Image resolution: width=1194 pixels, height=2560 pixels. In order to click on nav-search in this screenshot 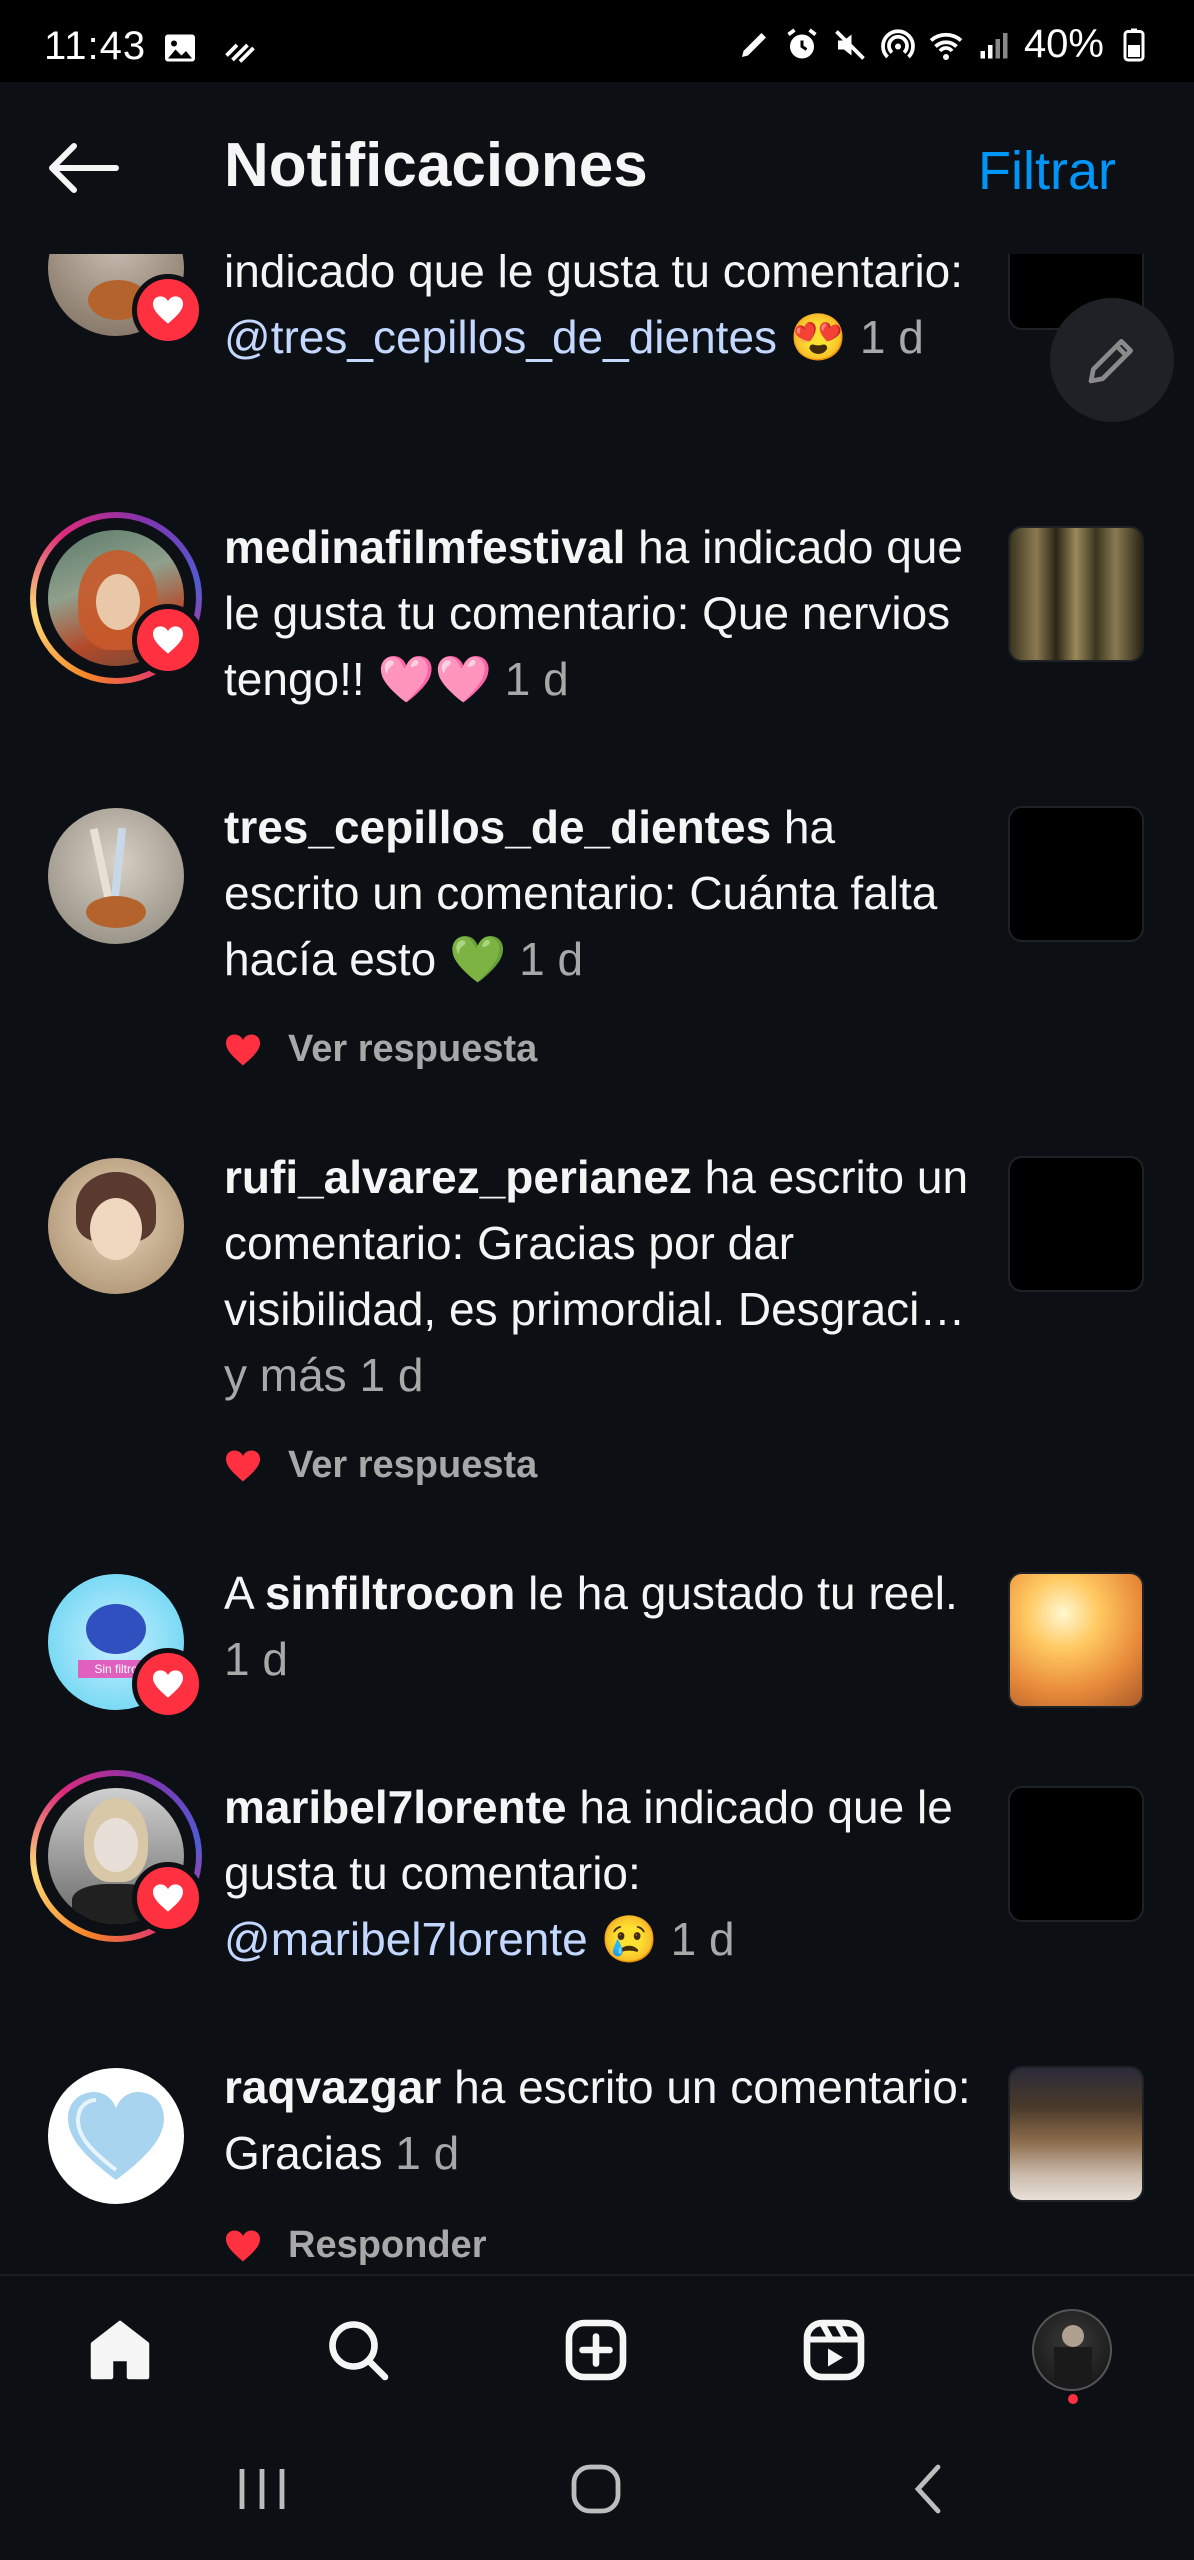, I will do `click(358, 2350)`.